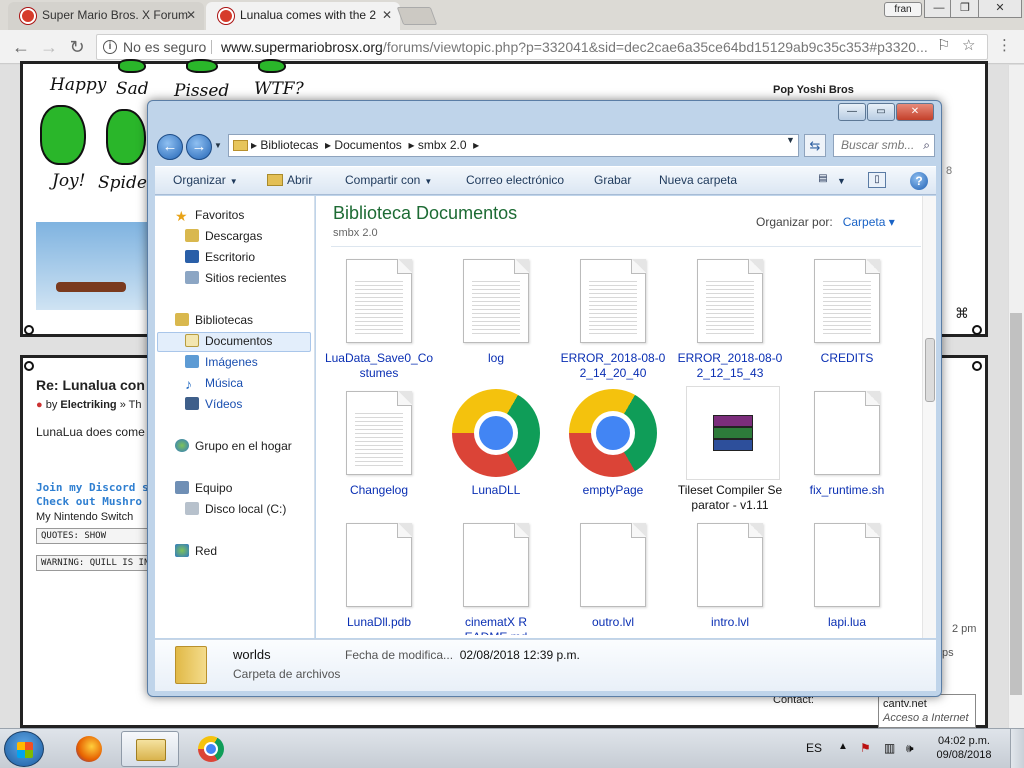  I want to click on nav-desktop: Escritorio, so click(220, 257).